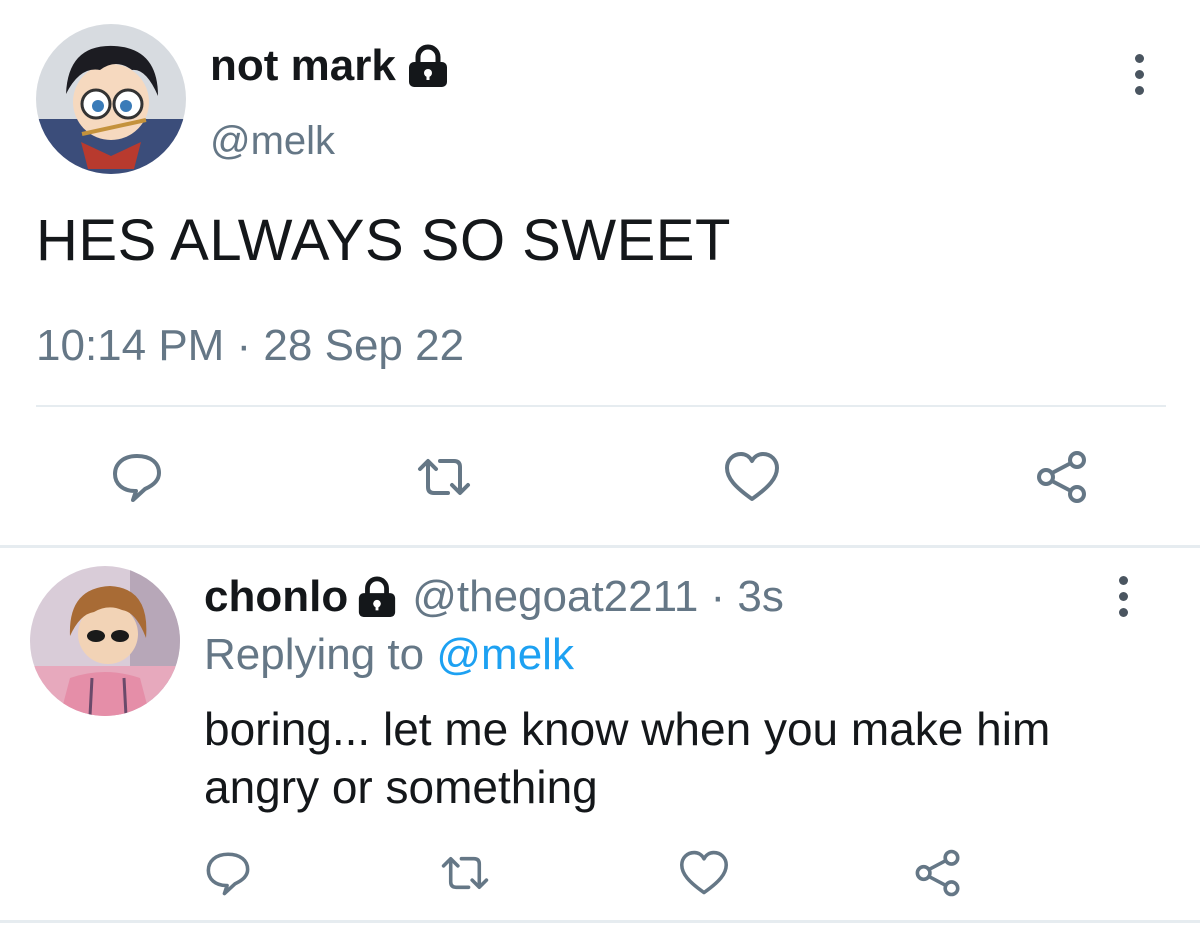 This screenshot has height=925, width=1200. What do you see at coordinates (383, 240) in the screenshot?
I see `main-tweet-text: HES ALWAYS SO SWEET` at bounding box center [383, 240].